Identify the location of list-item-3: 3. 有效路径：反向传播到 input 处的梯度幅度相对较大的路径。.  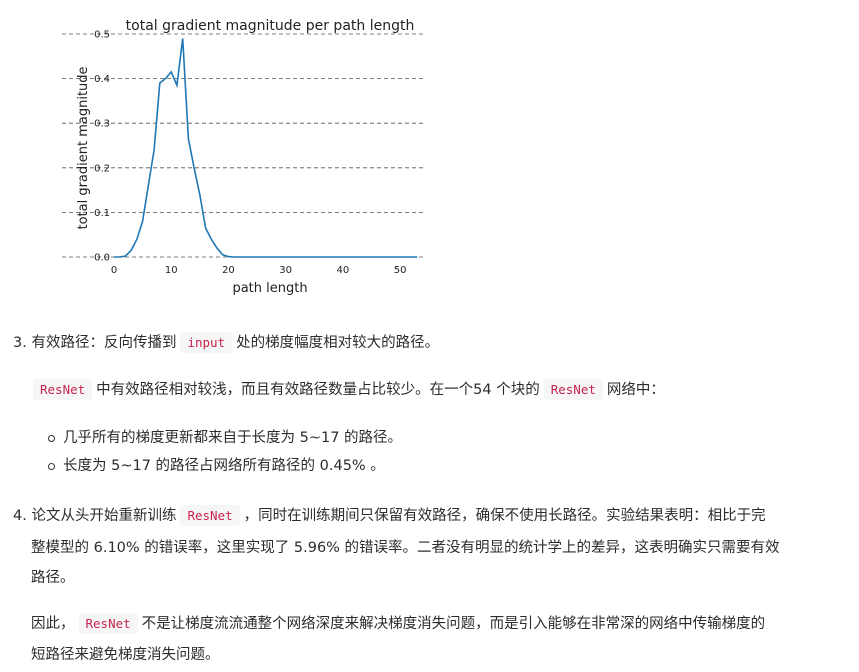
(226, 343).